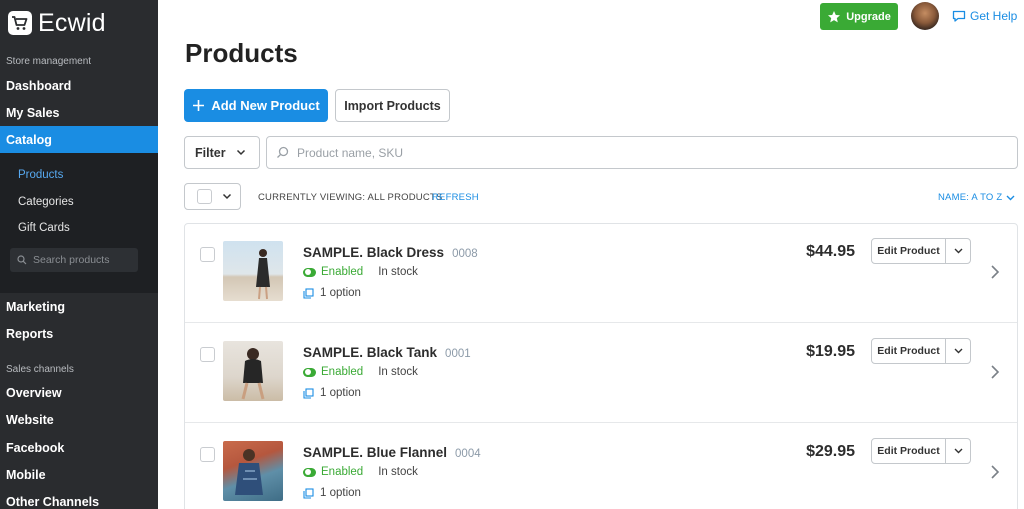 This screenshot has height=509, width=1024. I want to click on get-help-link: Get Help, so click(984, 16).